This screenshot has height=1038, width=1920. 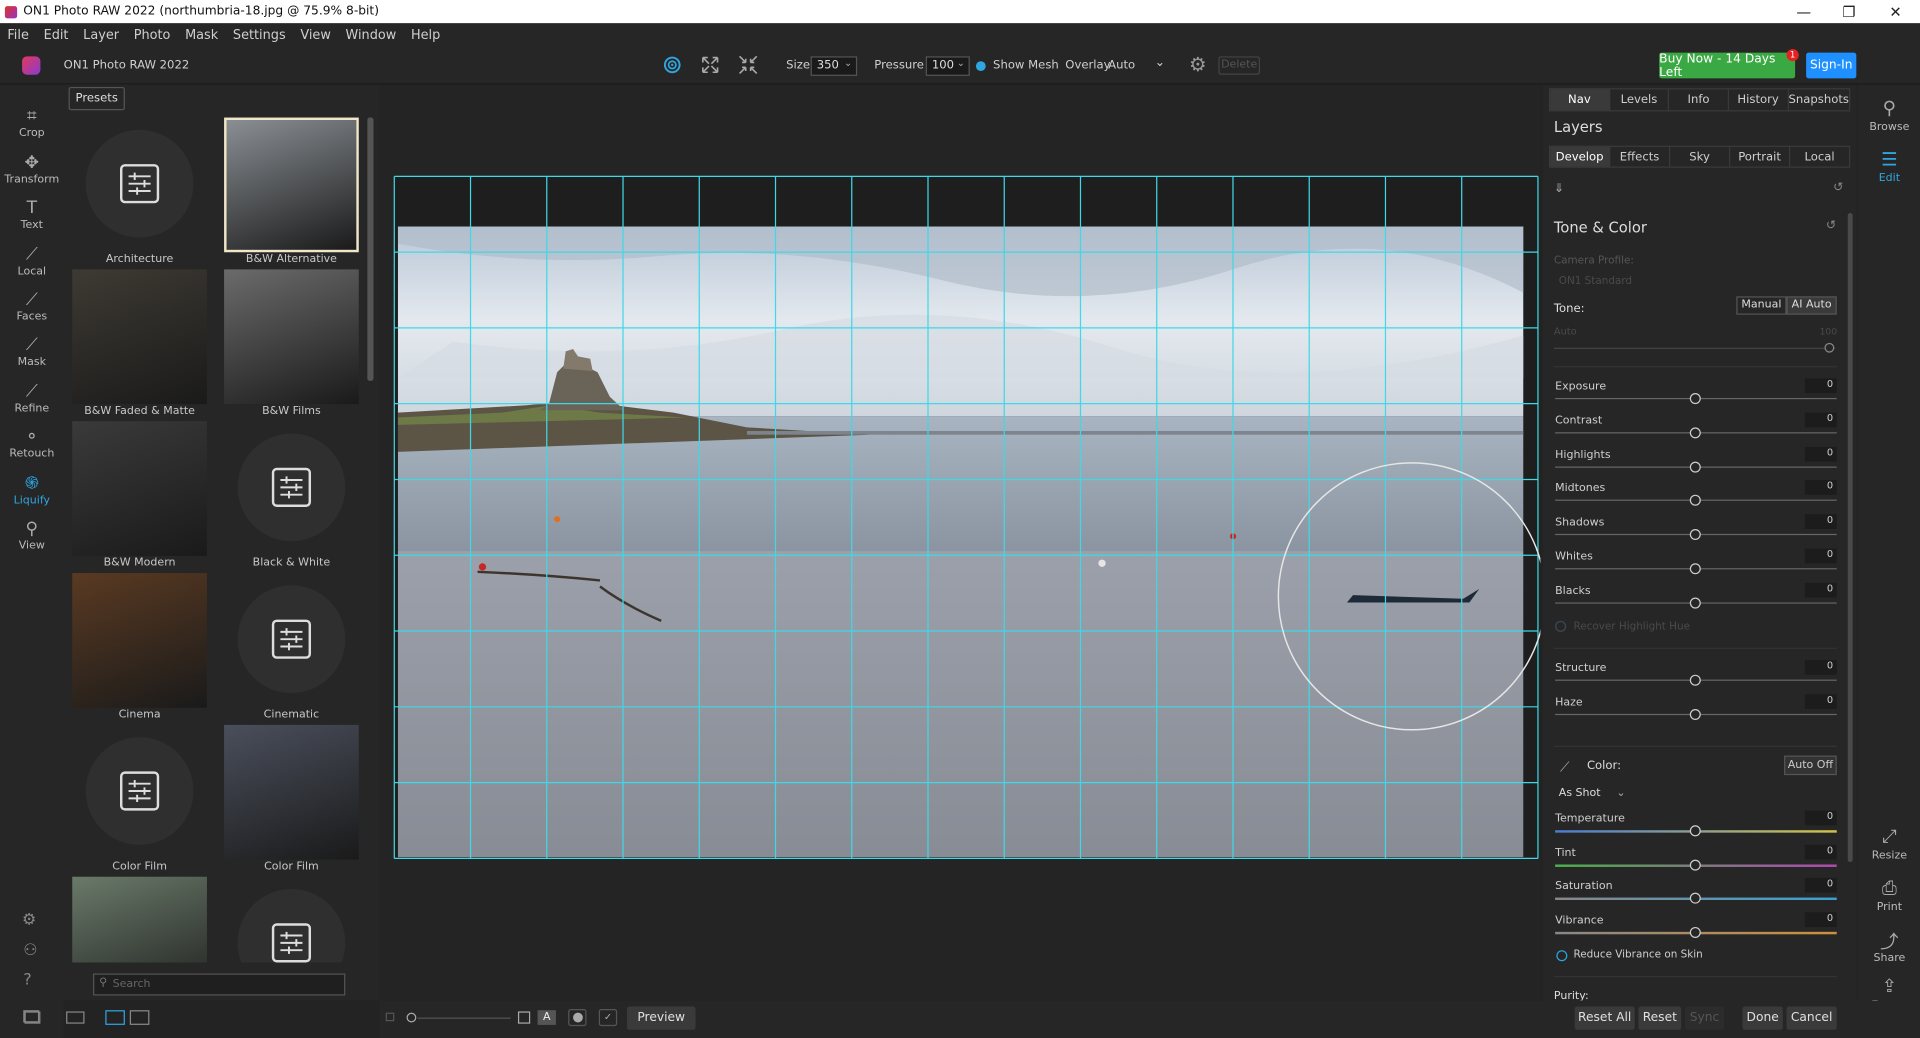 I want to click on tool-mask: ⟋ Mask, so click(x=32, y=352).